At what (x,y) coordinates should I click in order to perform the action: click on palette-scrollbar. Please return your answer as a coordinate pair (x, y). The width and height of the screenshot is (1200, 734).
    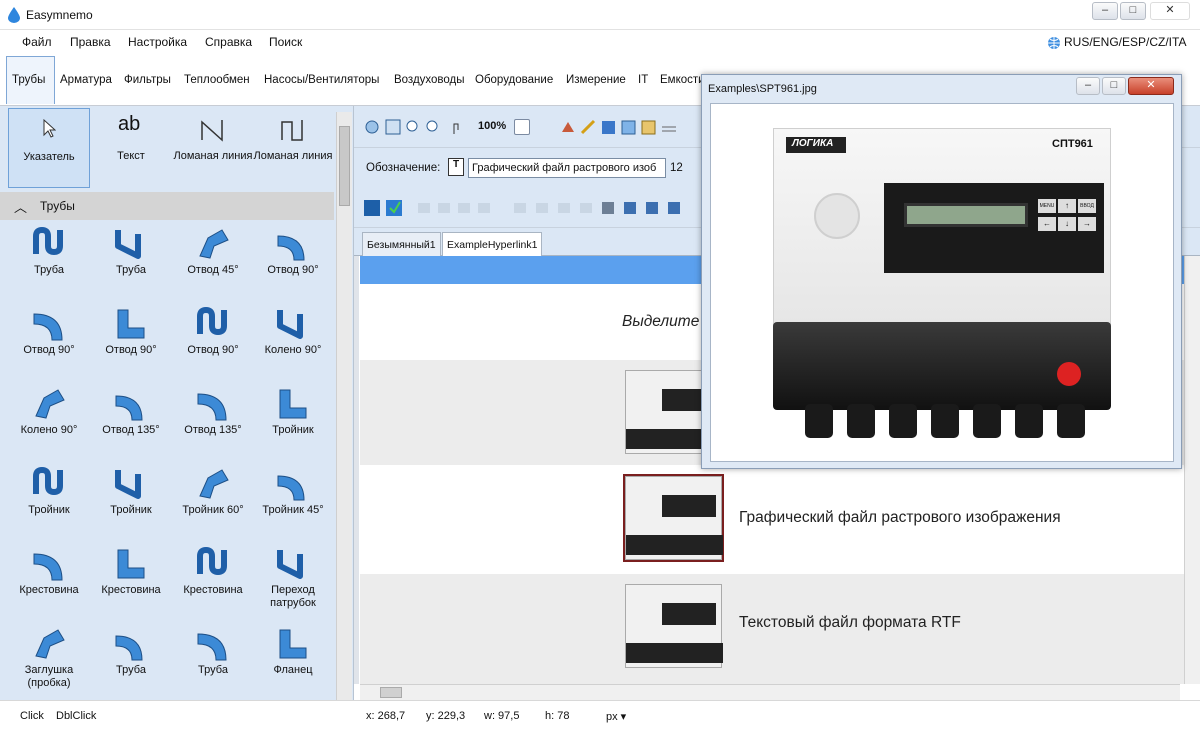
    Looking at the image, I should click on (344, 406).